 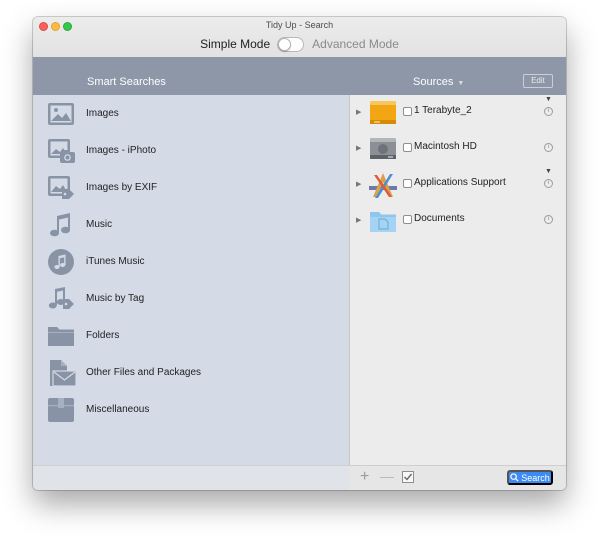 I want to click on mode-toggle, so click(x=291, y=44).